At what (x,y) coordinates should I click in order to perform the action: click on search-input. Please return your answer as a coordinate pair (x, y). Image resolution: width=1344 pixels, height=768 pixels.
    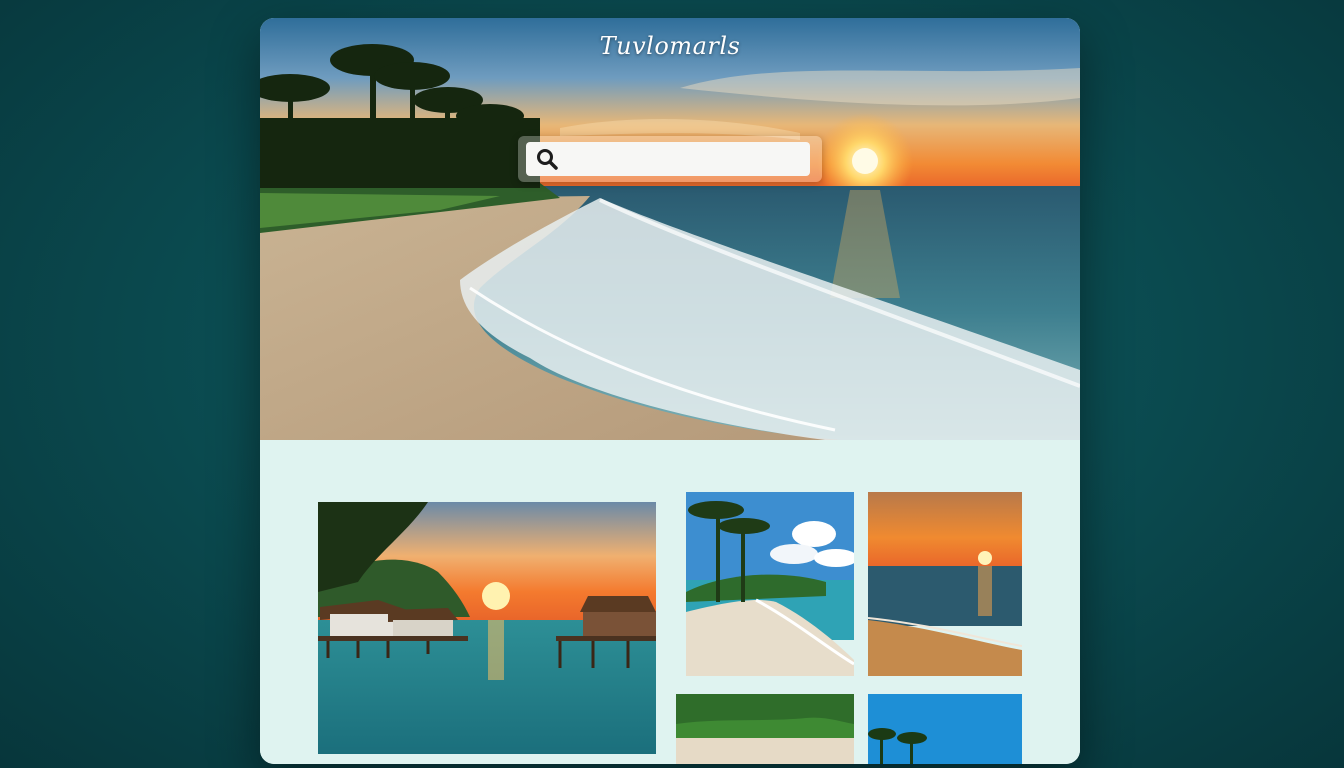
    Looking at the image, I should click on (685, 159).